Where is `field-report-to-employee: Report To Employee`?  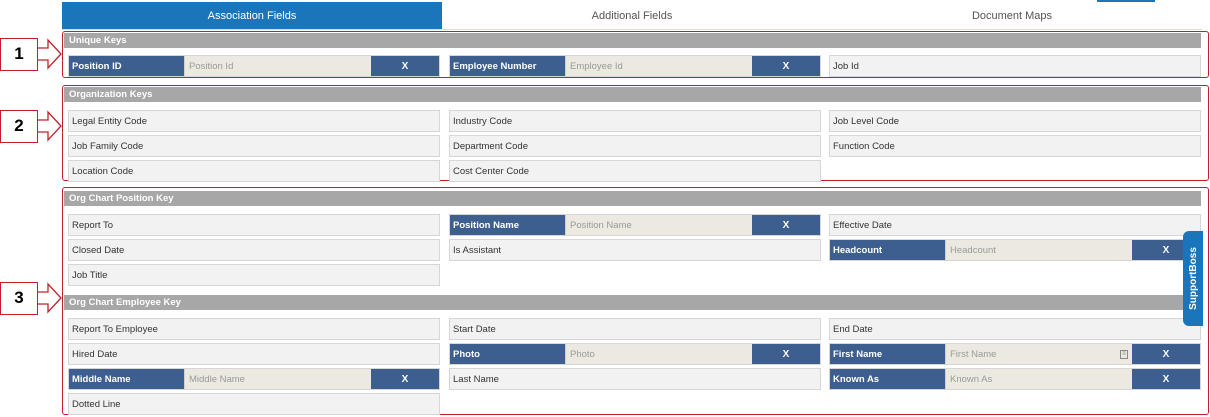 field-report-to-employee: Report To Employee is located at coordinates (254, 329).